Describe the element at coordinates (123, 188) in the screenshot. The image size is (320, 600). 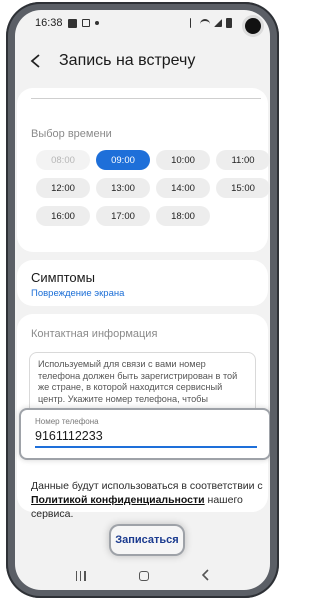
I see `time-slot-1300: 13:00` at that location.